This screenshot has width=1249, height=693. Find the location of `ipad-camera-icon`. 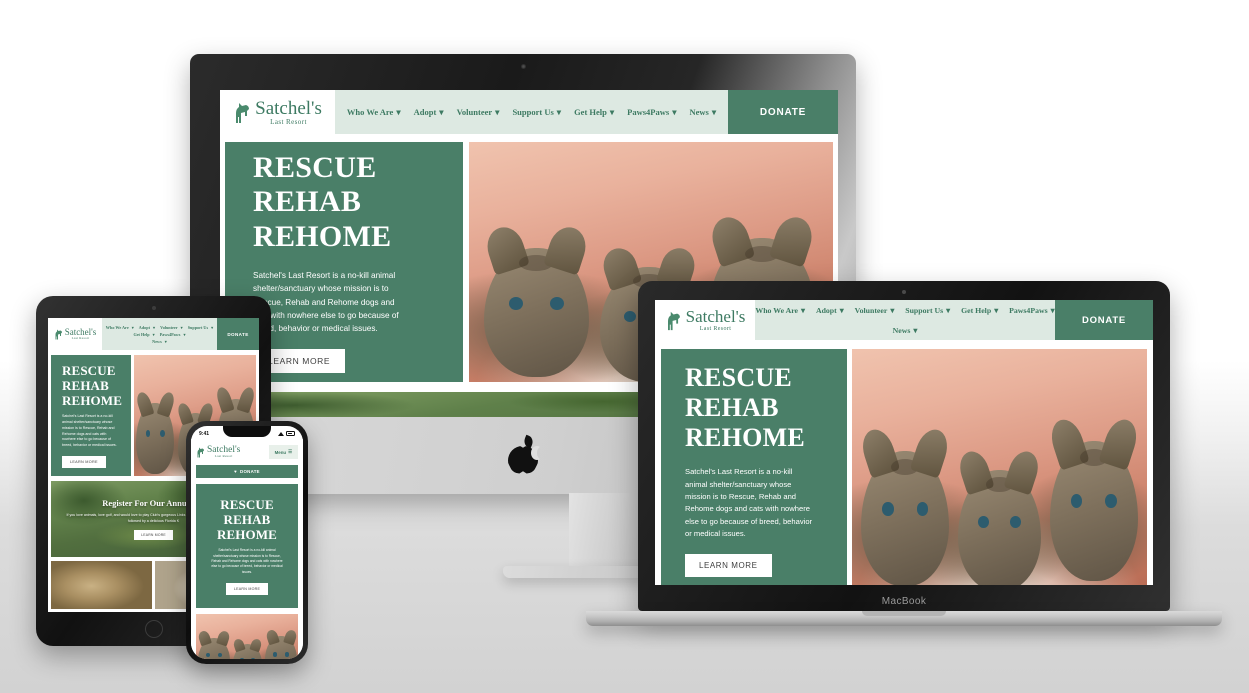

ipad-camera-icon is located at coordinates (153, 308).